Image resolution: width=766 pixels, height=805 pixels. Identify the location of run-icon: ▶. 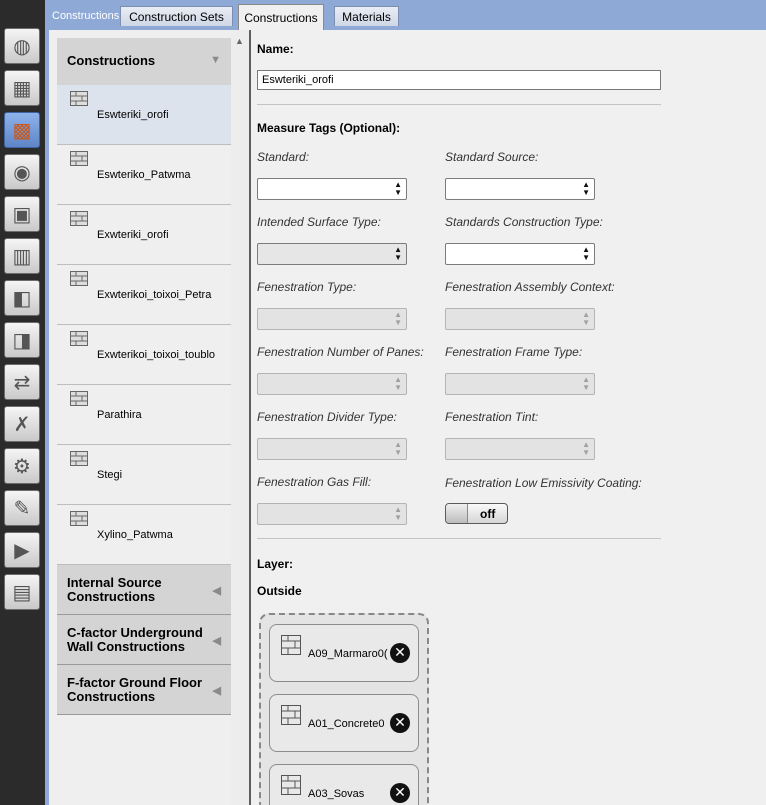
(22, 550).